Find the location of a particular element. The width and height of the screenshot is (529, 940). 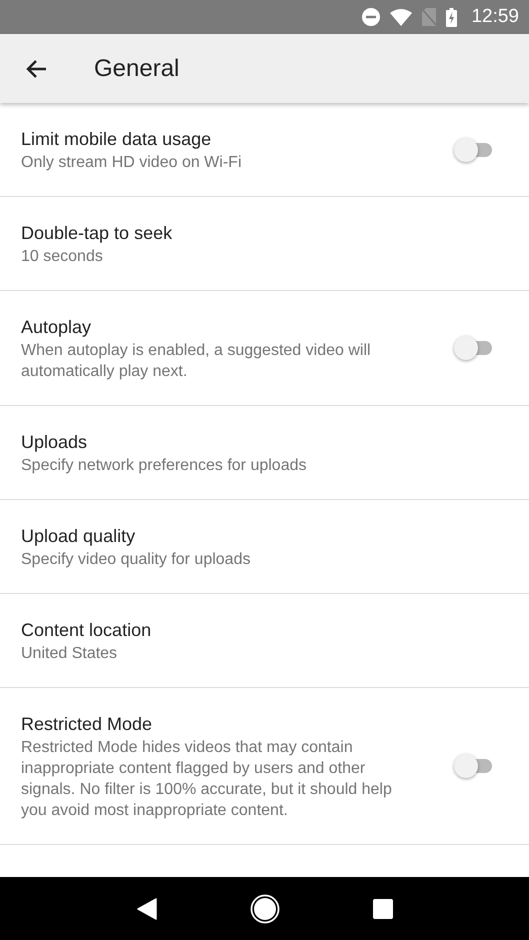

setting-title: Autoplay is located at coordinates (56, 327).